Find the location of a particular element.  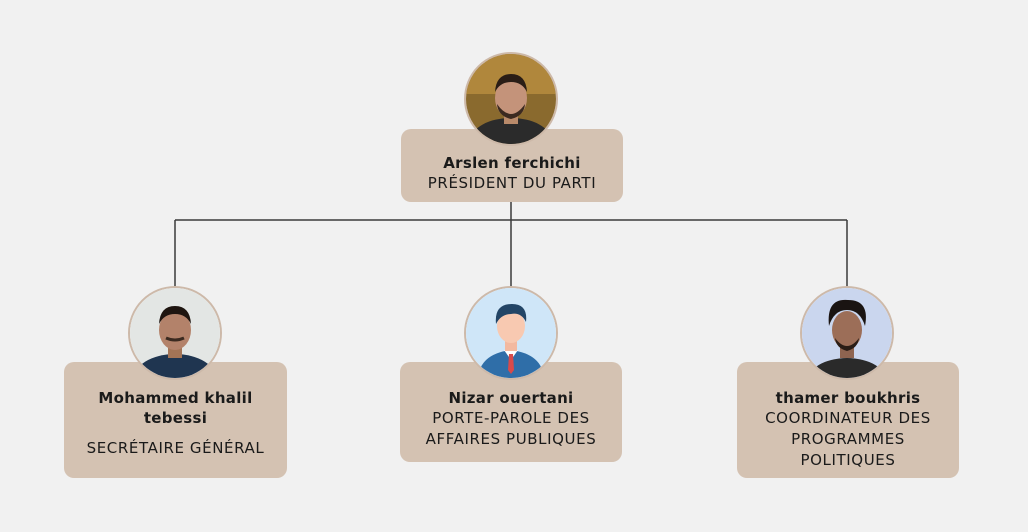

spokesperson-avatar is located at coordinates (511, 333).